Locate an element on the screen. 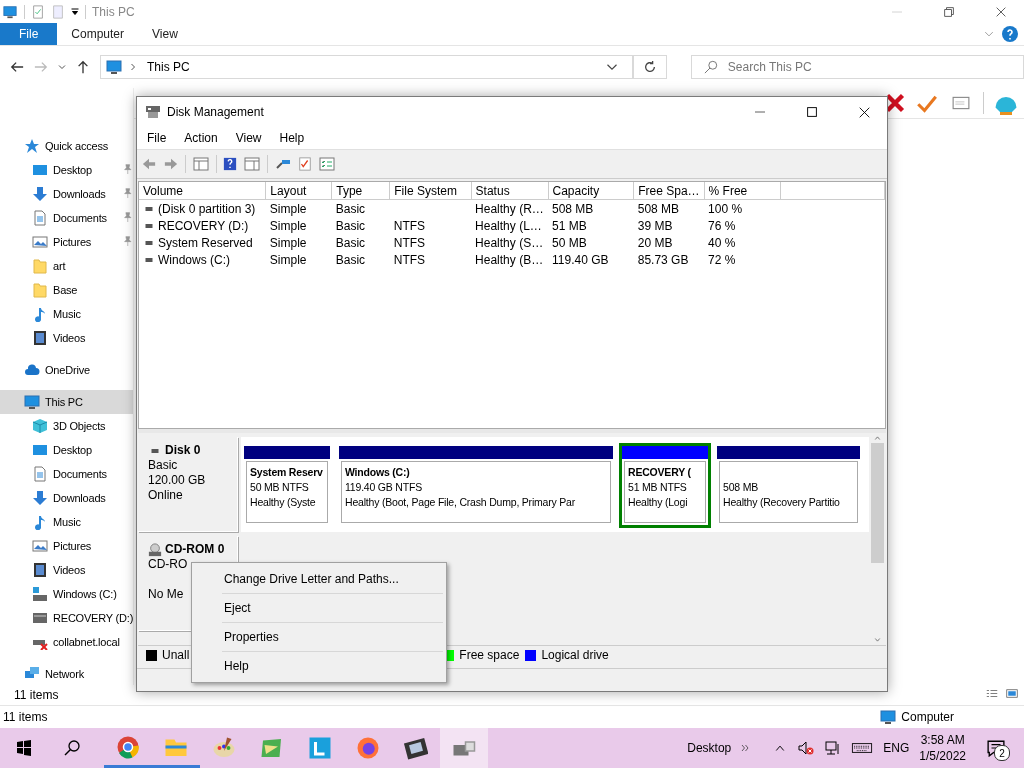 The height and width of the screenshot is (768, 1024). network-monitor-icon is located at coordinates (833, 748).